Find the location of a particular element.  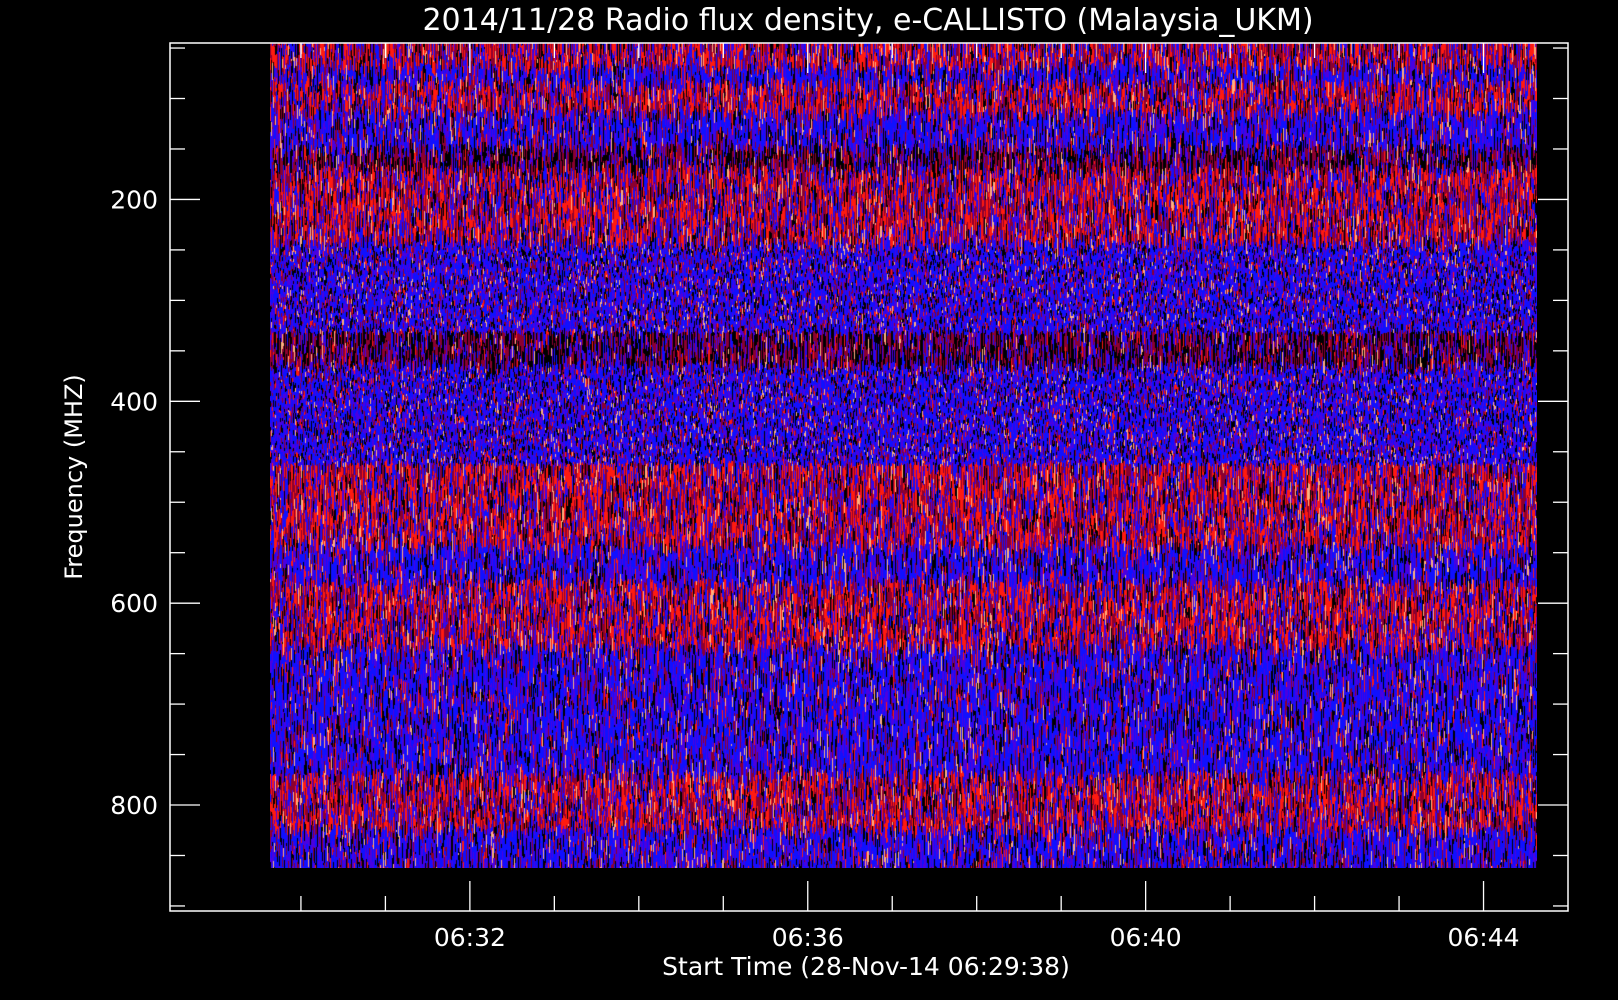

y-tick-label-400: 400 is located at coordinates (134, 401).